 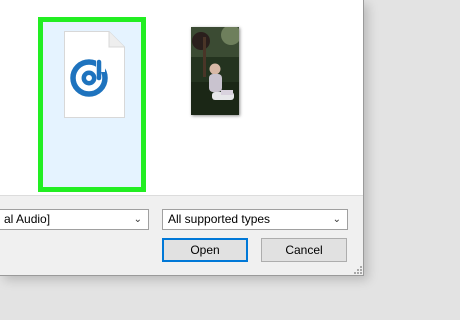 I want to click on photo-thumbnail-image, so click(x=215, y=71).